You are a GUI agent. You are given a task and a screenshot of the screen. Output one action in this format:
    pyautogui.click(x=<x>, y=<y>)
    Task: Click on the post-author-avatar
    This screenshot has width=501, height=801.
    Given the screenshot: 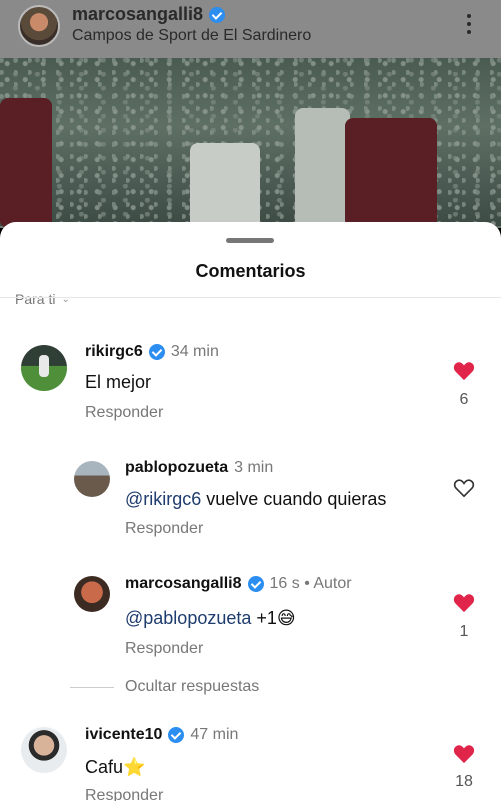 What is the action you would take?
    pyautogui.click(x=39, y=26)
    